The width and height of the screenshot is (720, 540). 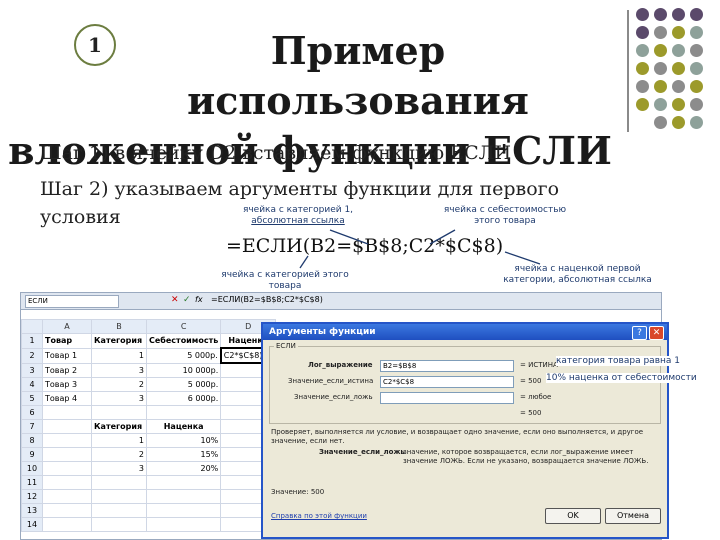 What do you see at coordinates (32, 510) in the screenshot?
I see `row-number: 13` at bounding box center [32, 510].